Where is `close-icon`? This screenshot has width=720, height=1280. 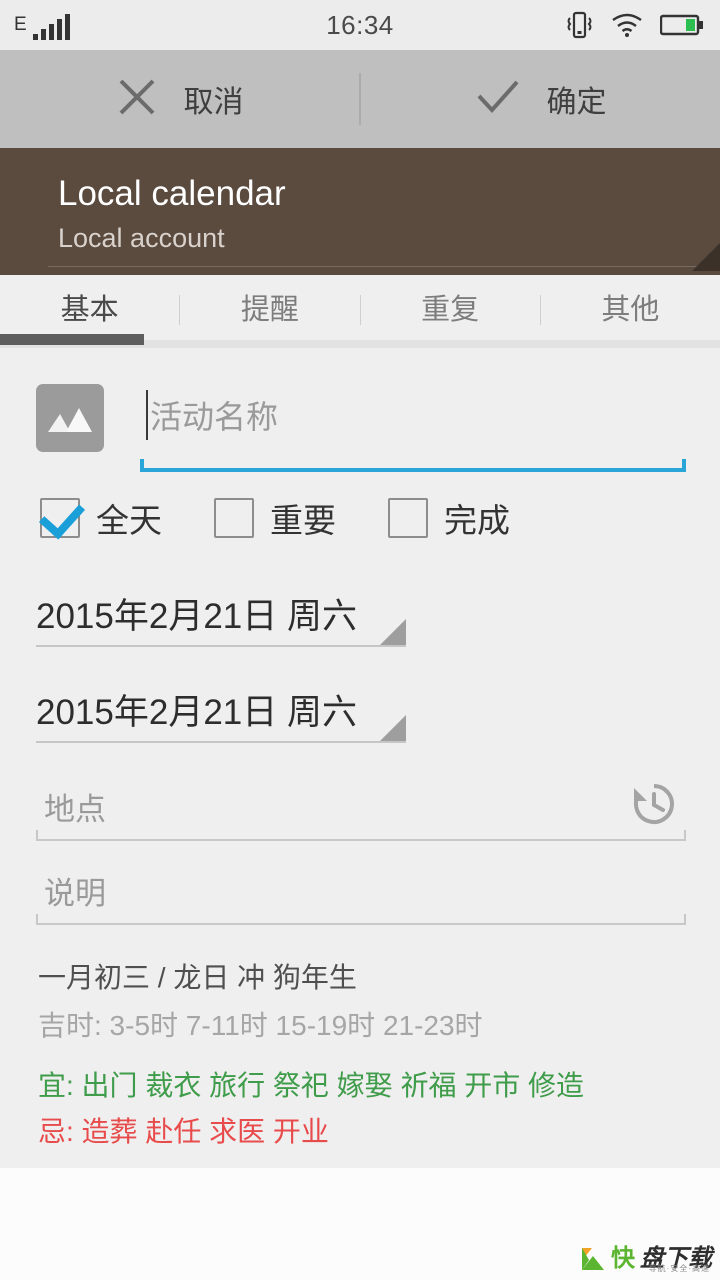
close-icon is located at coordinates (137, 99).